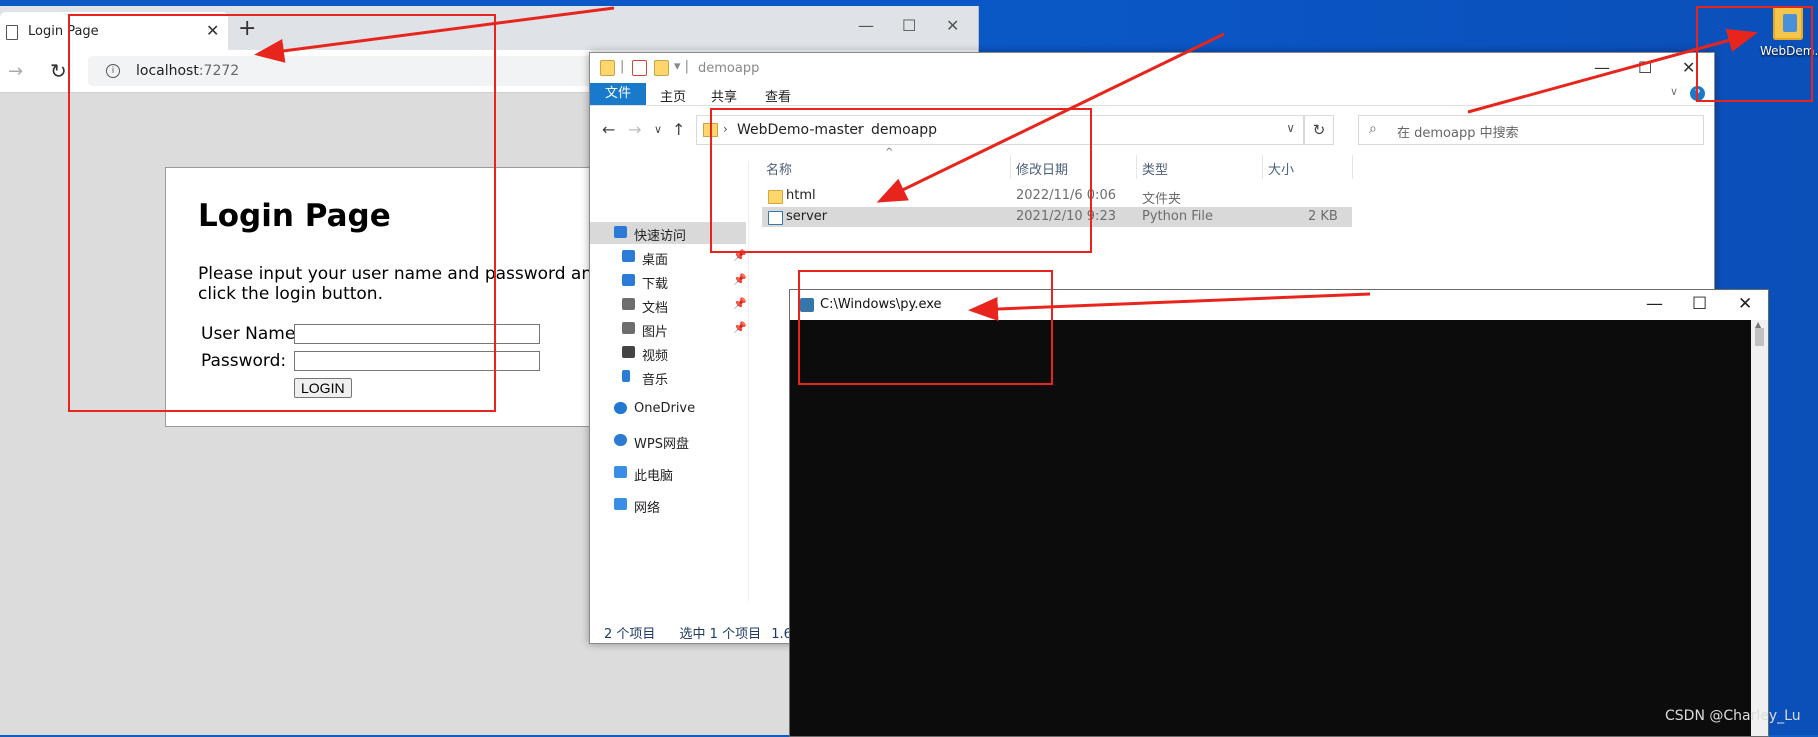 The width and height of the screenshot is (1818, 737). What do you see at coordinates (1050, 117) in the screenshot?
I see `arrow-to-path` at bounding box center [1050, 117].